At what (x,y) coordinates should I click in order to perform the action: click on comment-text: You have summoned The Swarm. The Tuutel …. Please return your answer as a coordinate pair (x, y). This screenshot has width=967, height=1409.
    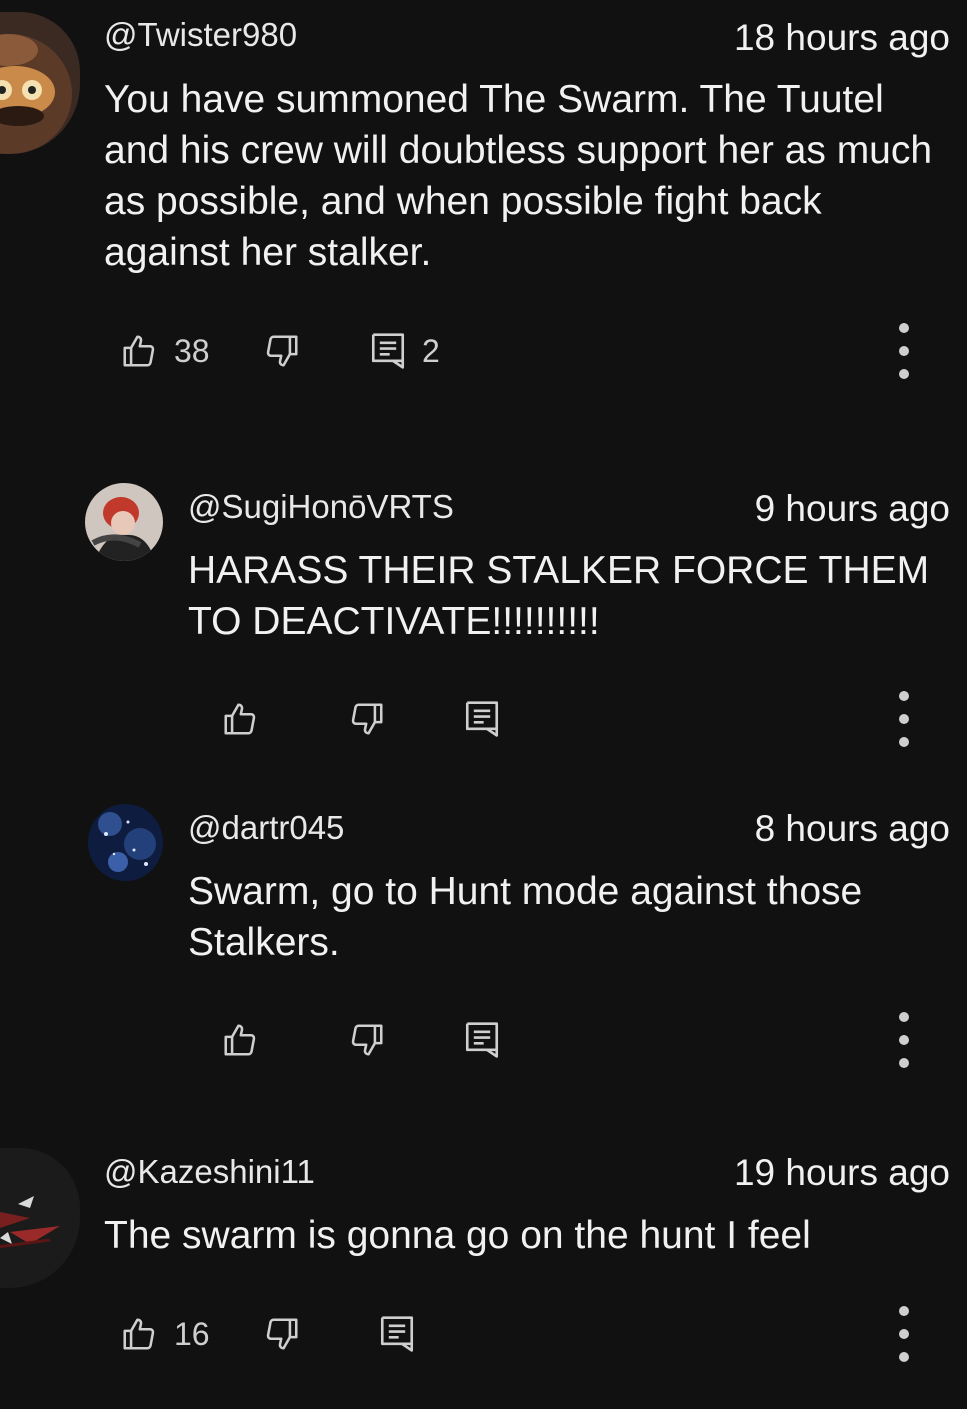
    Looking at the image, I should click on (518, 176).